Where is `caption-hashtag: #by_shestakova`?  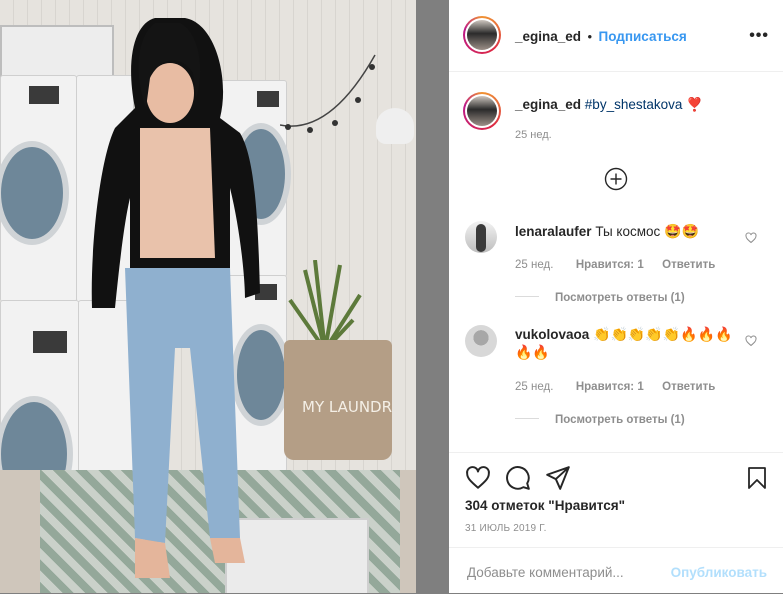
caption-hashtag: #by_shestakova is located at coordinates (634, 104).